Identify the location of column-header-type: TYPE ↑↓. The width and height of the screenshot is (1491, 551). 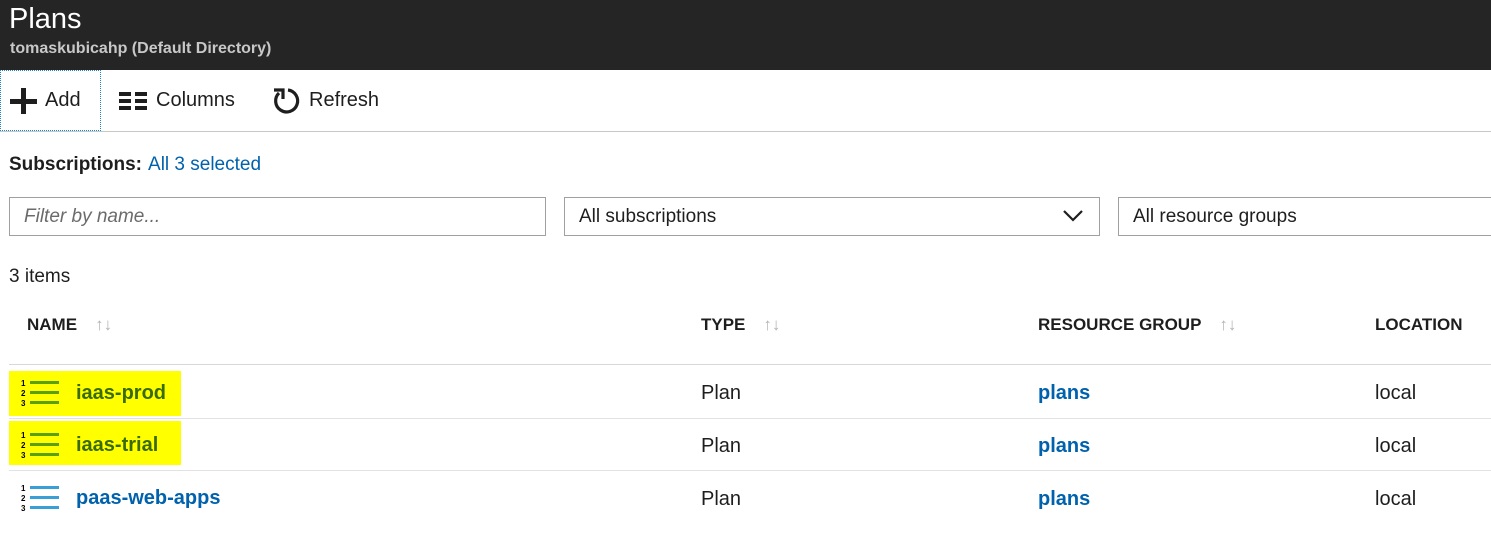
(740, 325).